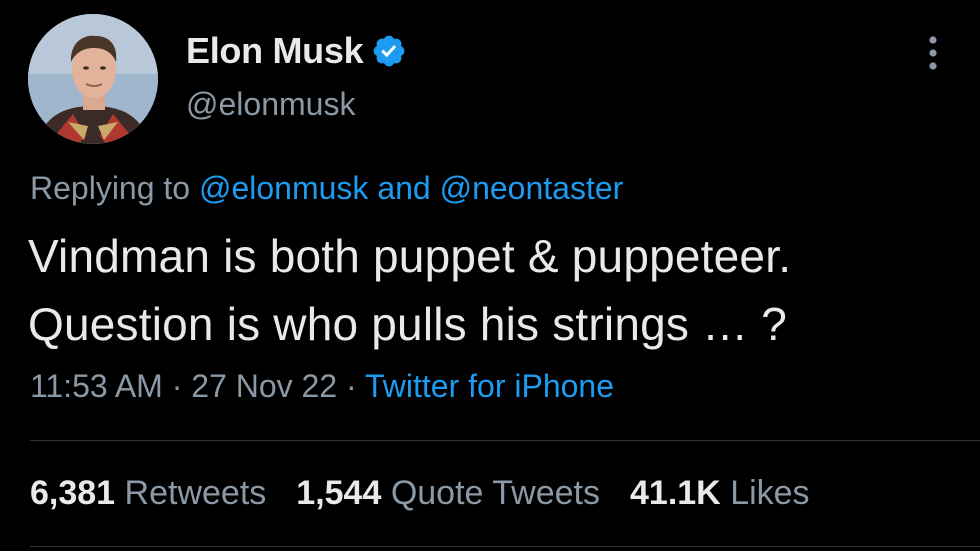 Image resolution: width=980 pixels, height=551 pixels. I want to click on tweet-date: 27 Nov 22, so click(264, 386).